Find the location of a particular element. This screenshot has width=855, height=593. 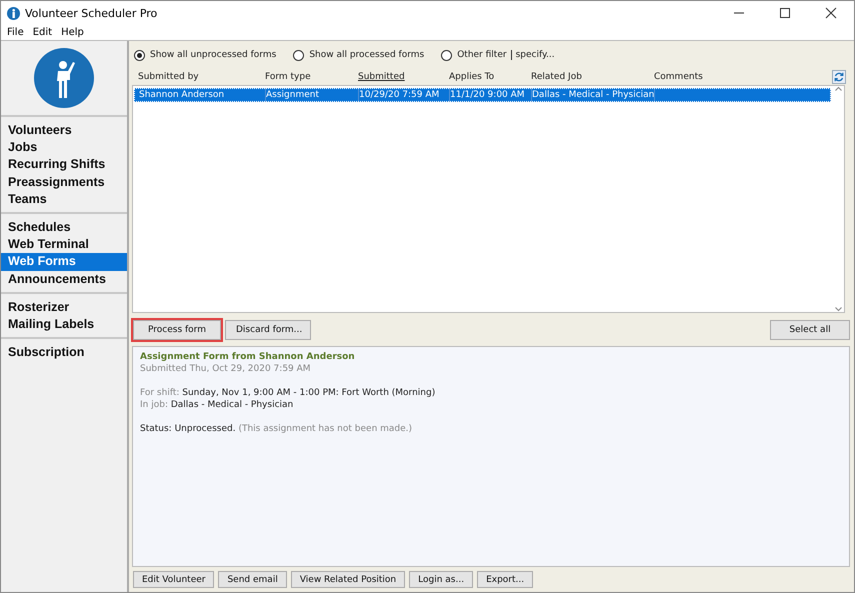

sidebar-item: Teams is located at coordinates (64, 199).